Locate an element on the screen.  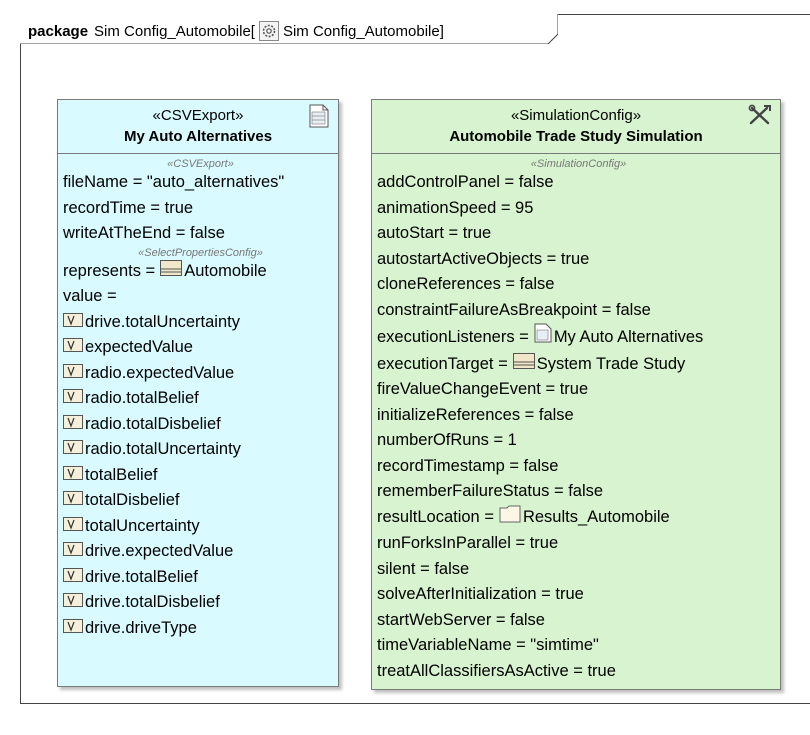
value-item-label: radio.expectedValue is located at coordinates (159, 374).